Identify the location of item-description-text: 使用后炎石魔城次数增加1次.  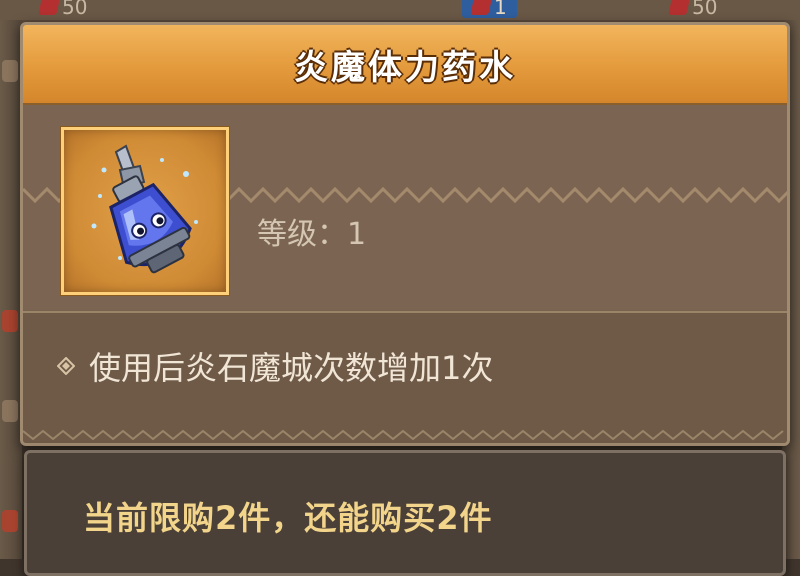
(291, 368).